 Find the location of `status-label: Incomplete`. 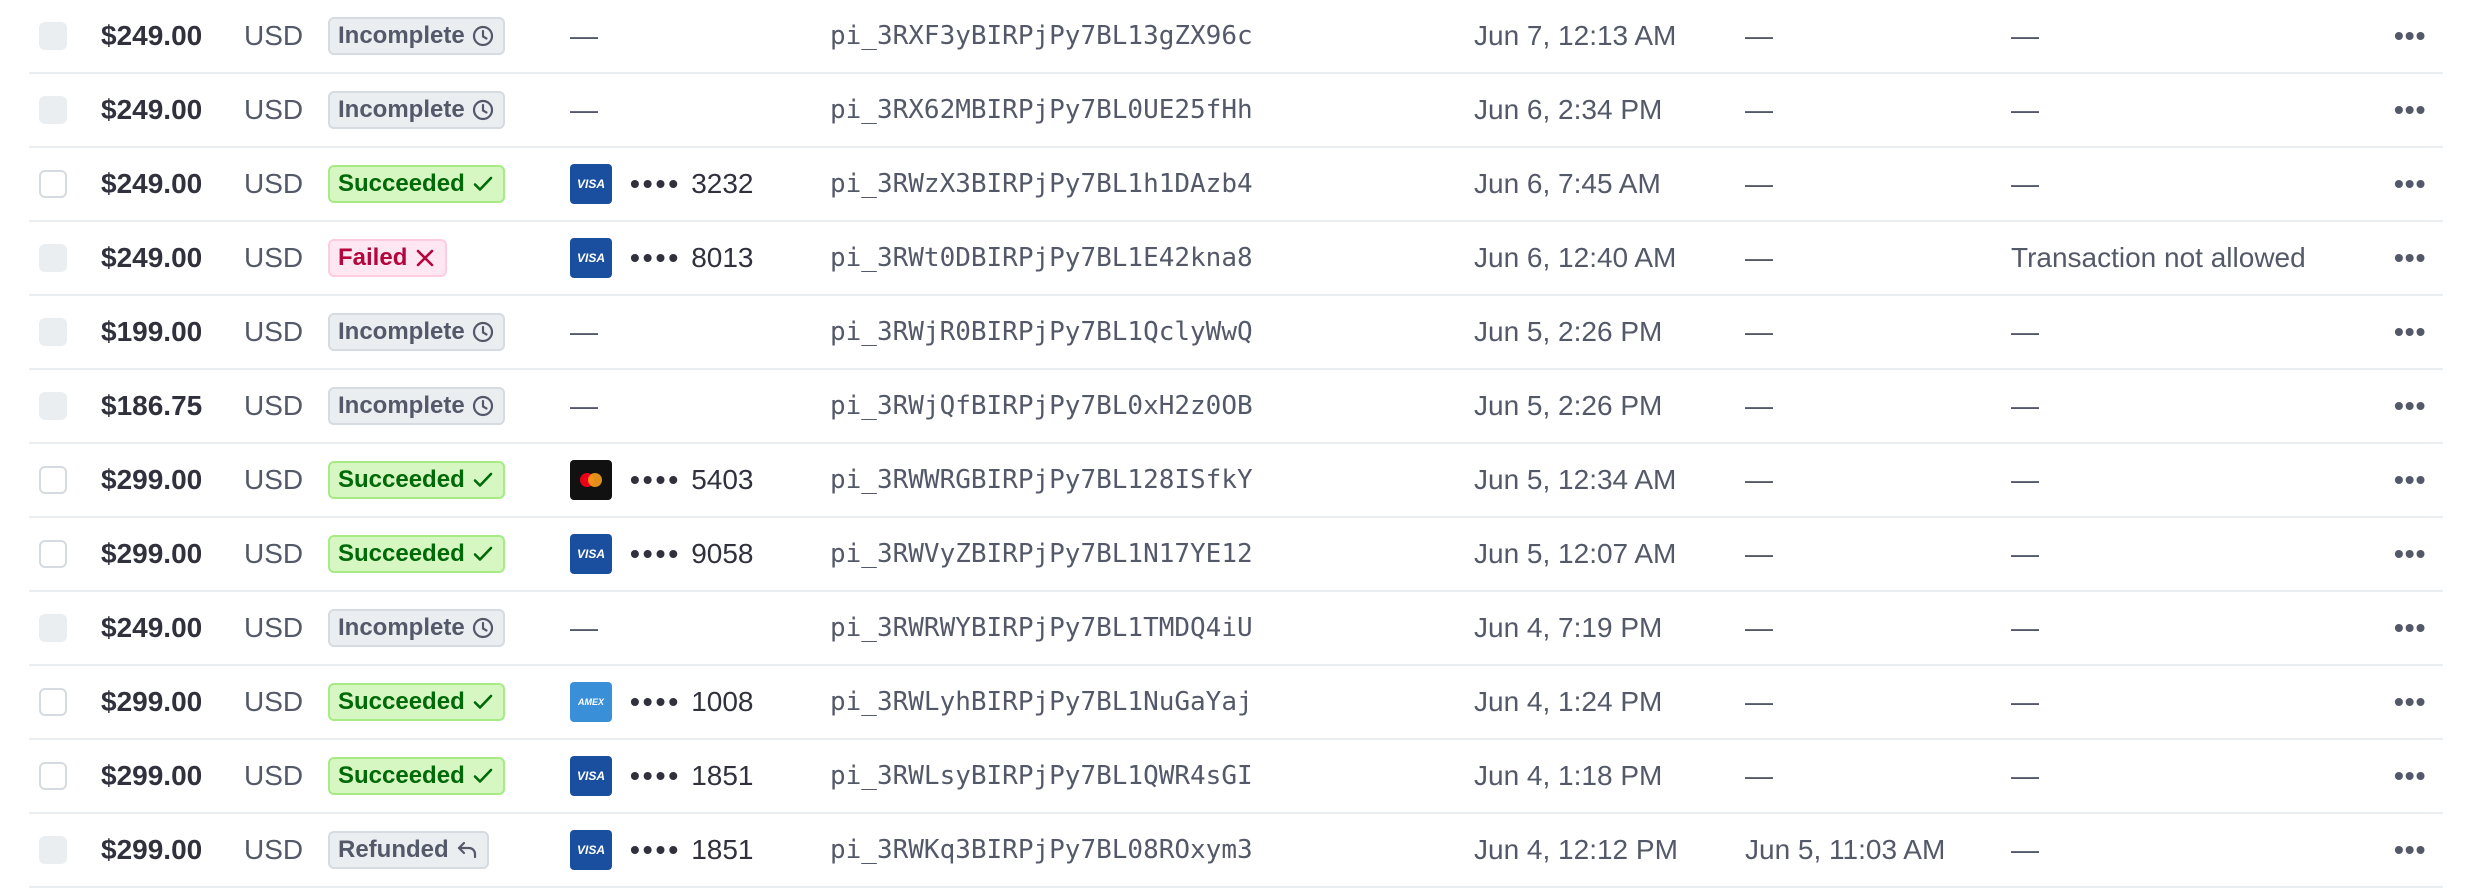

status-label: Incomplete is located at coordinates (401, 331).